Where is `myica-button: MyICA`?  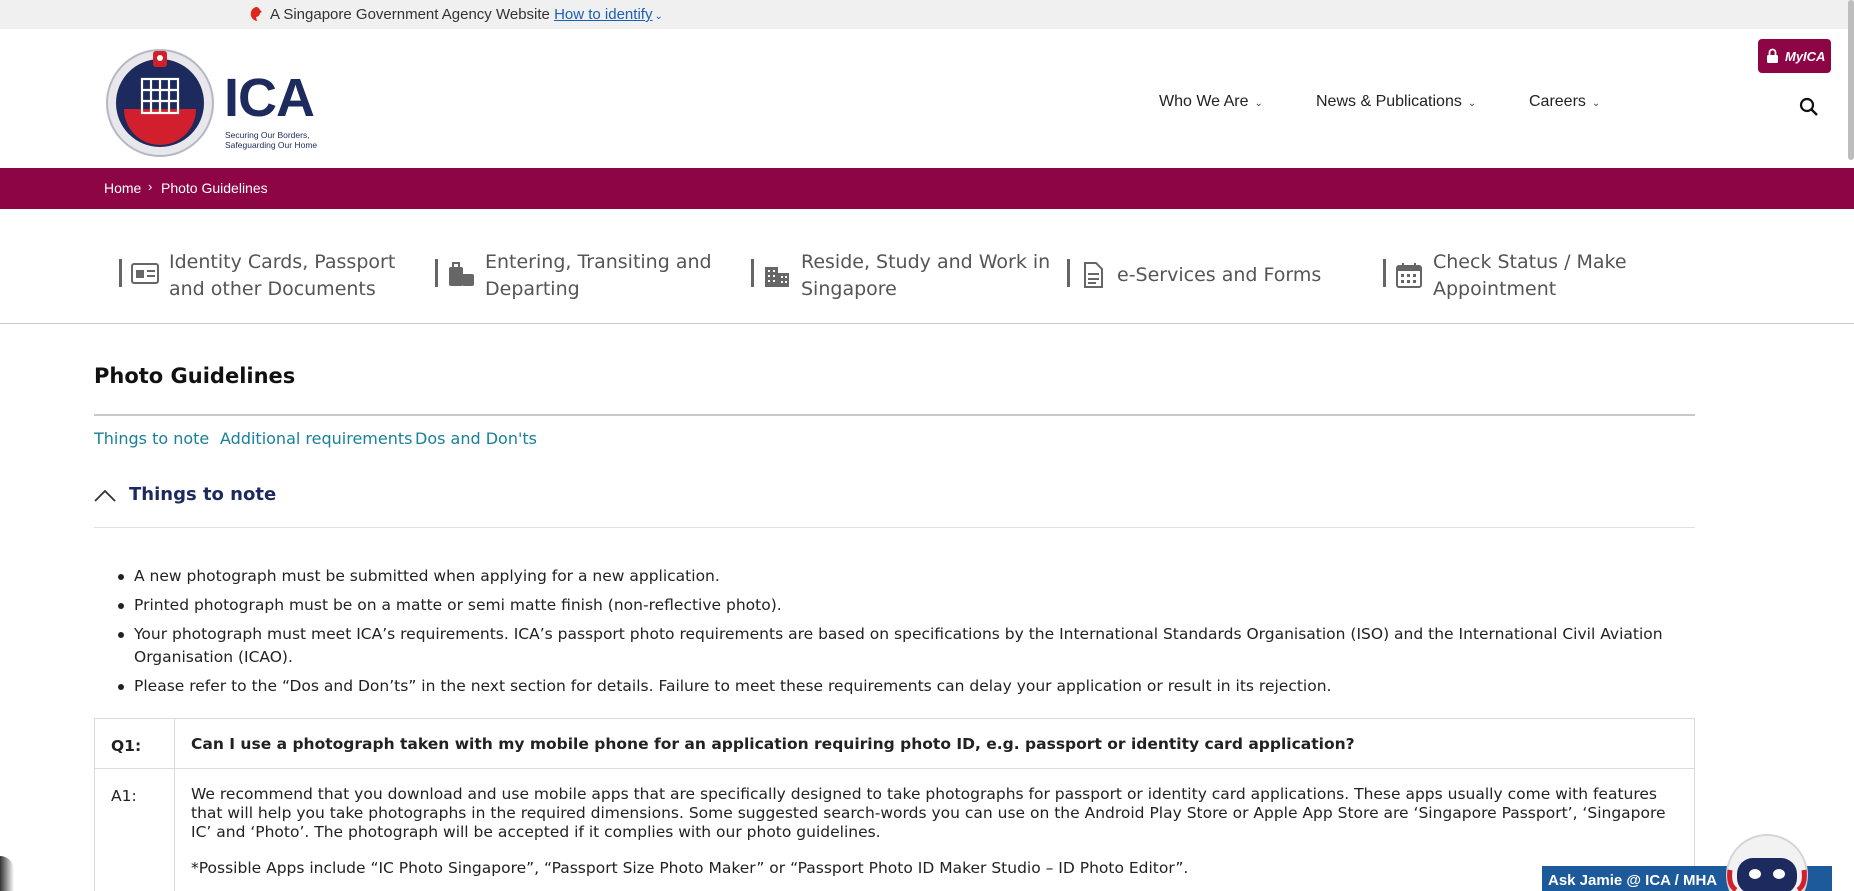 myica-button: MyICA is located at coordinates (1794, 56).